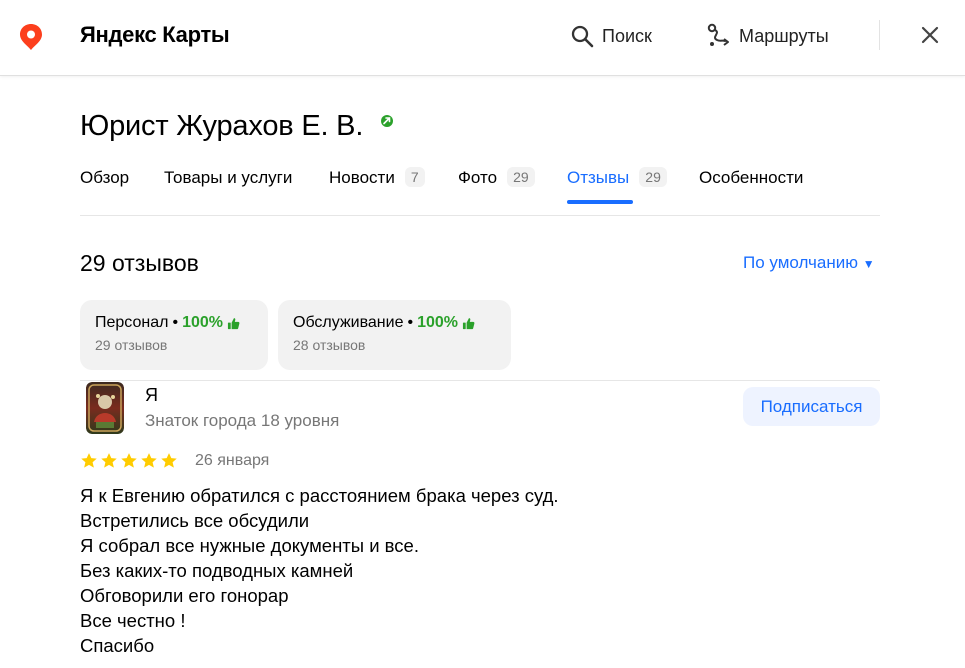 The height and width of the screenshot is (668, 965). Describe the element at coordinates (627, 35) in the screenshot. I see `search-label: Поиск` at that location.